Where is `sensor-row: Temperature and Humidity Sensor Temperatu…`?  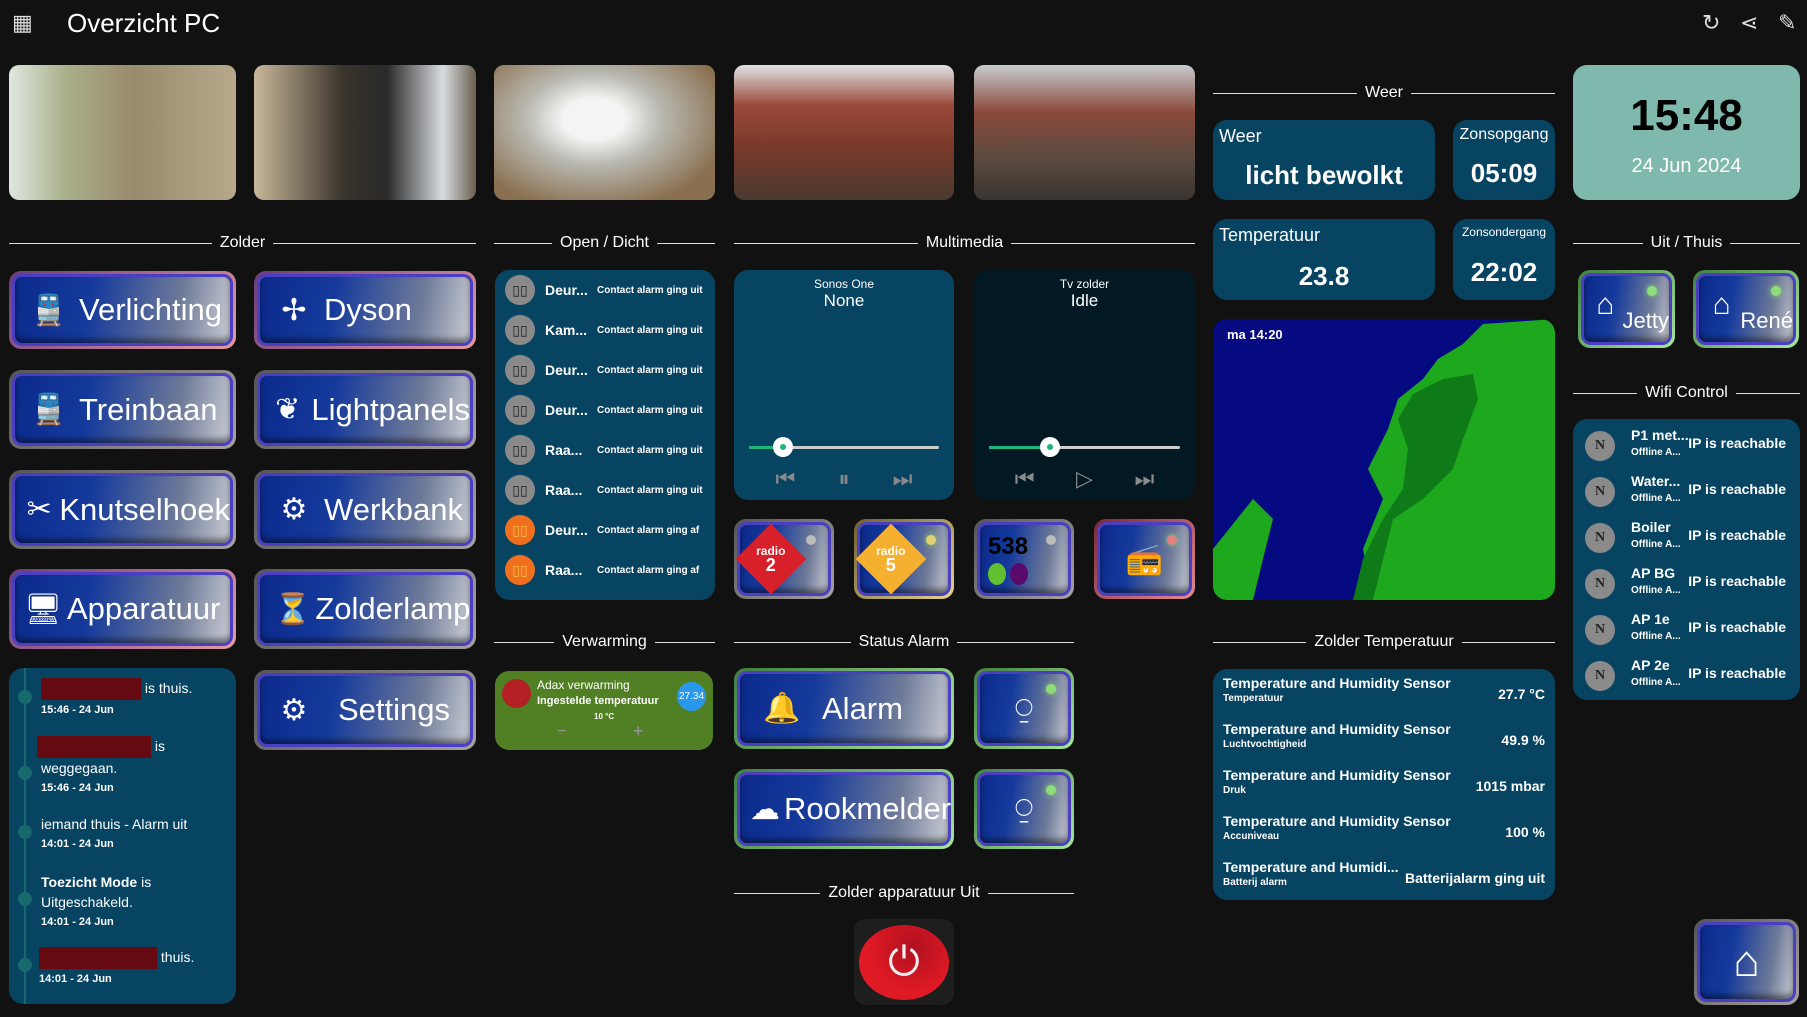
sensor-row: Temperature and Humidity Sensor Temperatu… is located at coordinates (1384, 698).